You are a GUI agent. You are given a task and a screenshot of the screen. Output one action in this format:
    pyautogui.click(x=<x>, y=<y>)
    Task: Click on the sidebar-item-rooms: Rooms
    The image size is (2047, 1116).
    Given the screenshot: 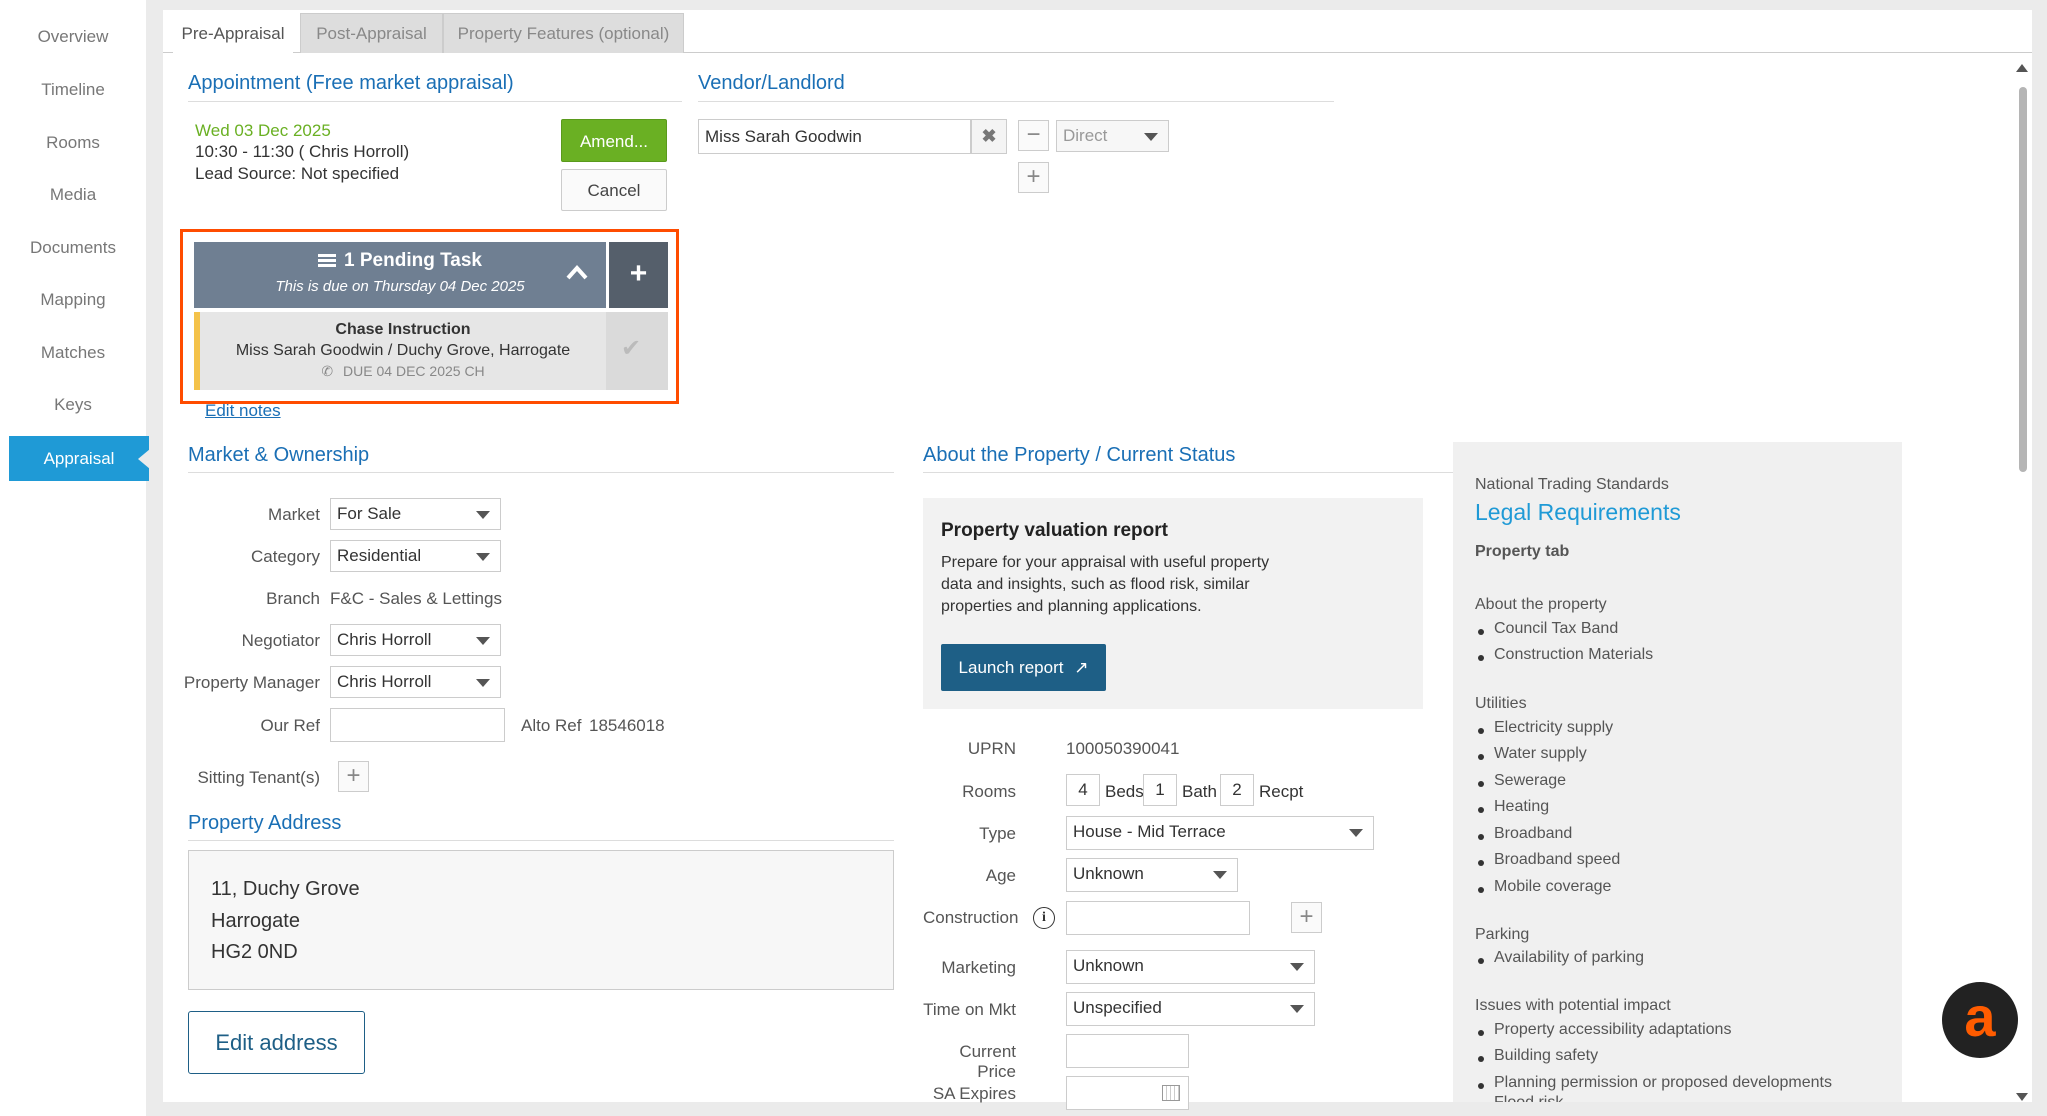 What is the action you would take?
    pyautogui.click(x=73, y=143)
    